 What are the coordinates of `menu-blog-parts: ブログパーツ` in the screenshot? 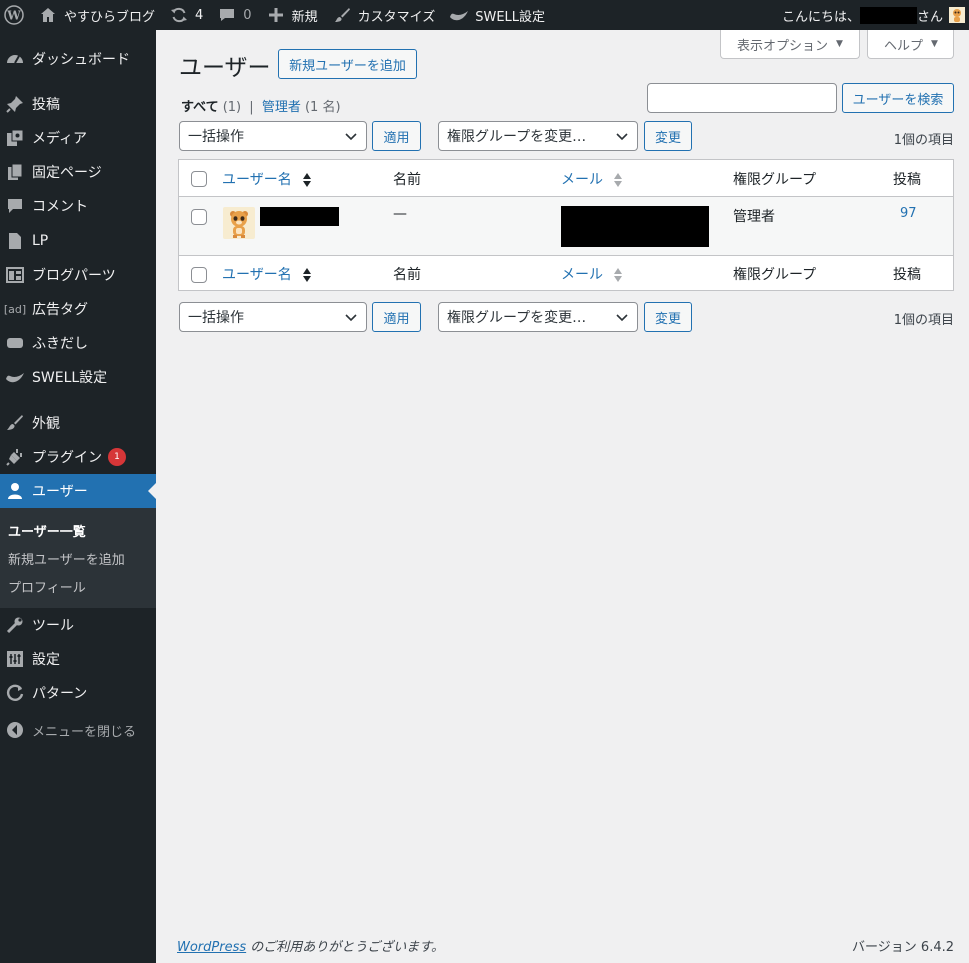 It's located at (78, 275).